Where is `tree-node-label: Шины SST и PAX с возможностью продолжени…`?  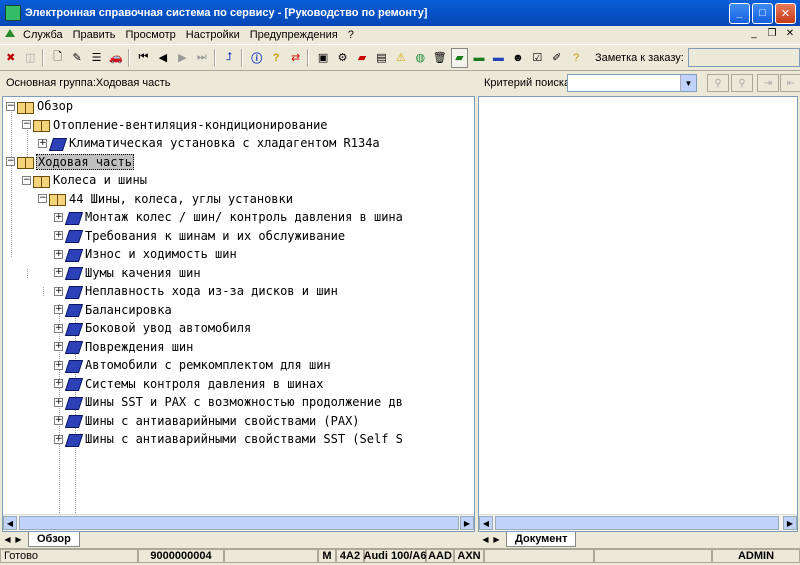
tree-node-label: Шины SST и PAX с возможностью продолжени… is located at coordinates (244, 402).